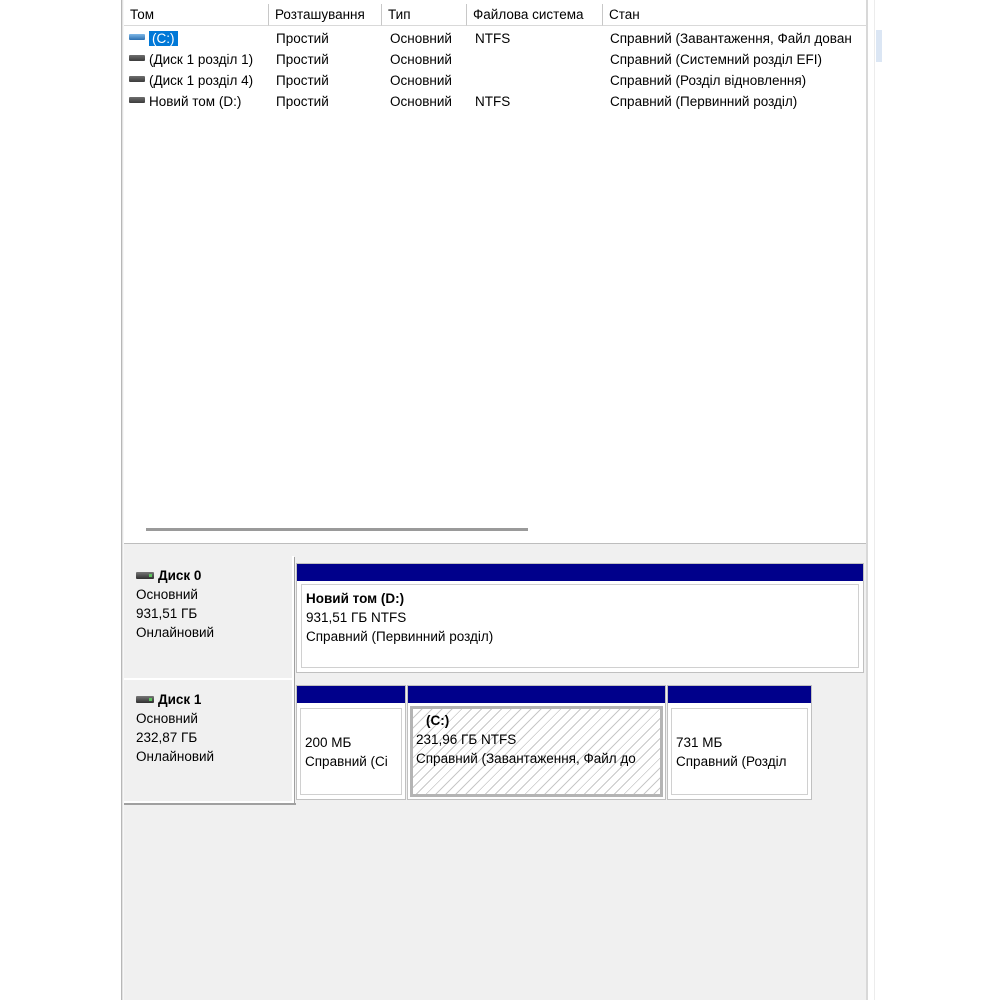 This screenshot has height=1000, width=1000. What do you see at coordinates (328, 742) in the screenshot?
I see `partition-size: 200 МБ` at bounding box center [328, 742].